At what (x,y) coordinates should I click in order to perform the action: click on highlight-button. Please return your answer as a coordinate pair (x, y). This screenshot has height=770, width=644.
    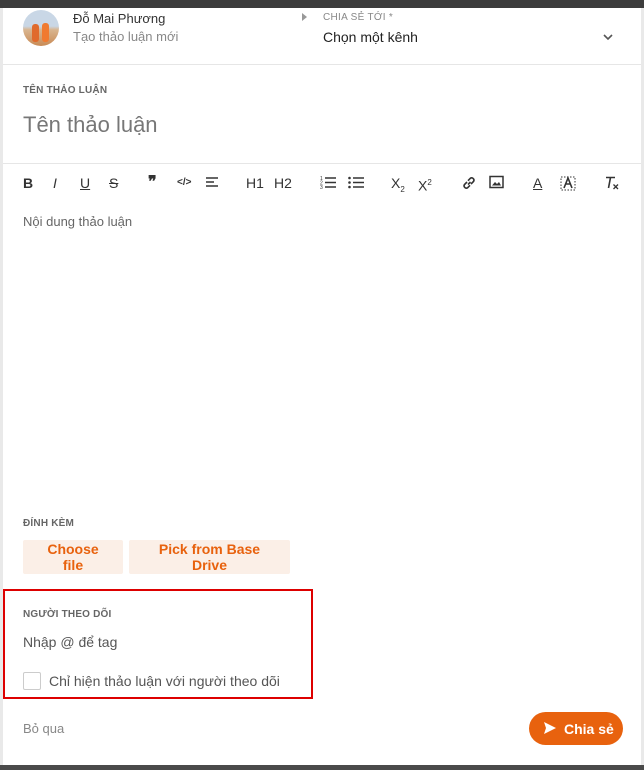
    Looking at the image, I should click on (568, 183).